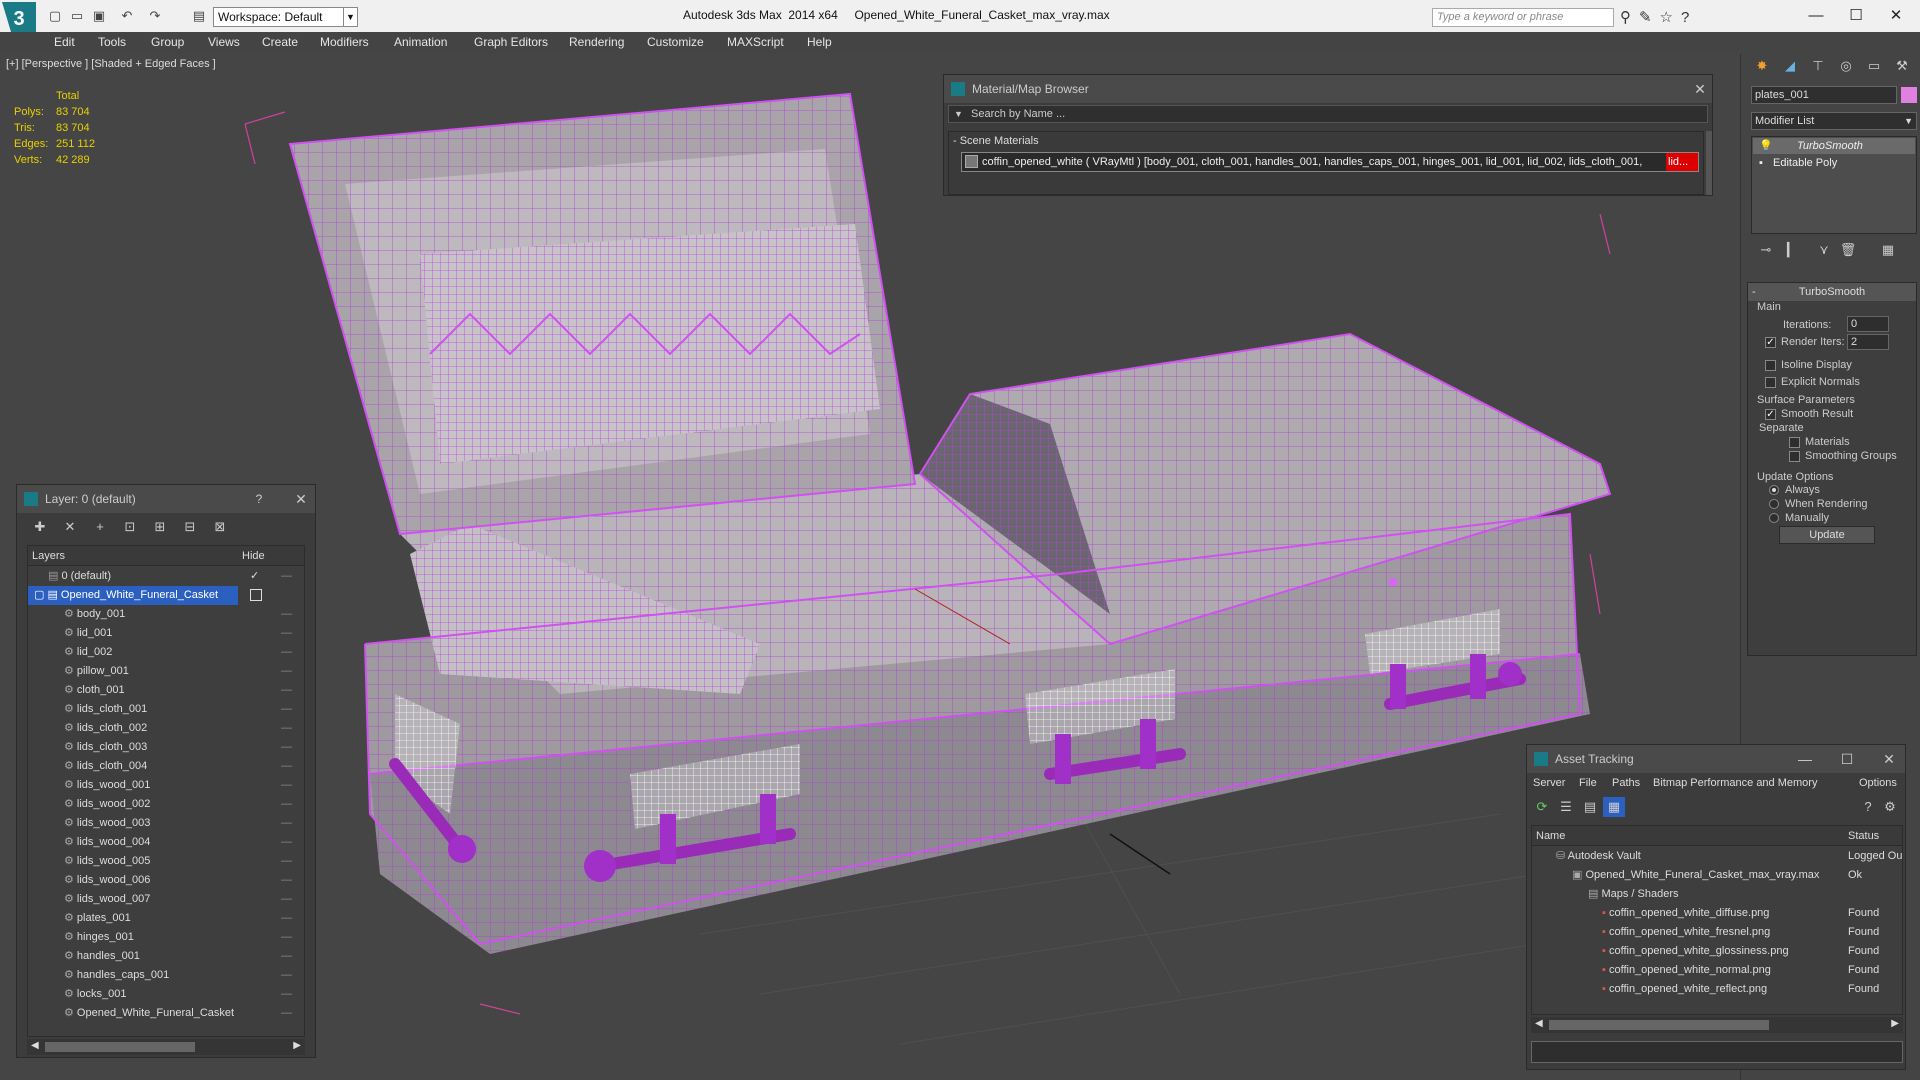 The image size is (1920, 1080). What do you see at coordinates (1873, 836) in the screenshot?
I see `column-status: Status` at bounding box center [1873, 836].